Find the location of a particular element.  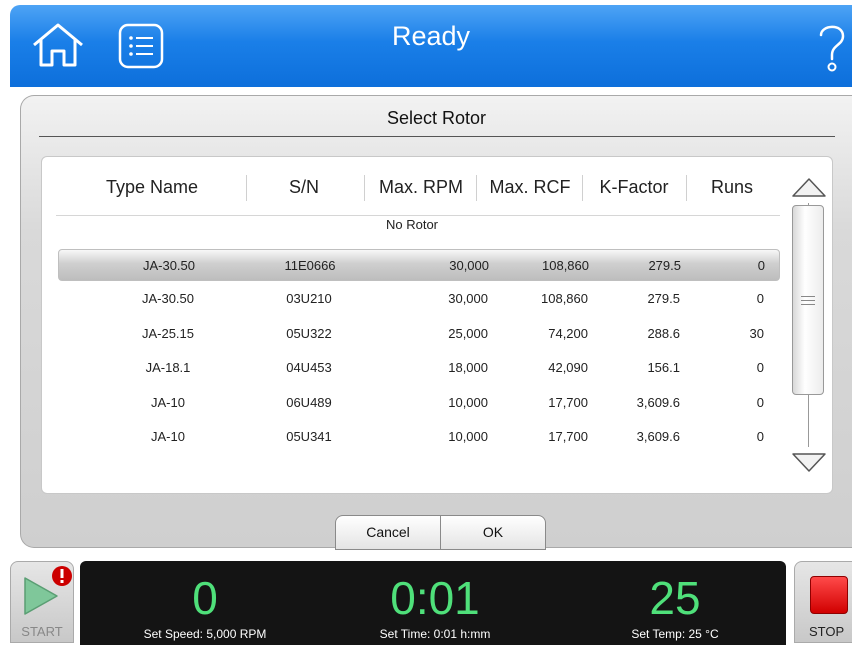

max-rcf-cell: 74,200 is located at coordinates (568, 333).